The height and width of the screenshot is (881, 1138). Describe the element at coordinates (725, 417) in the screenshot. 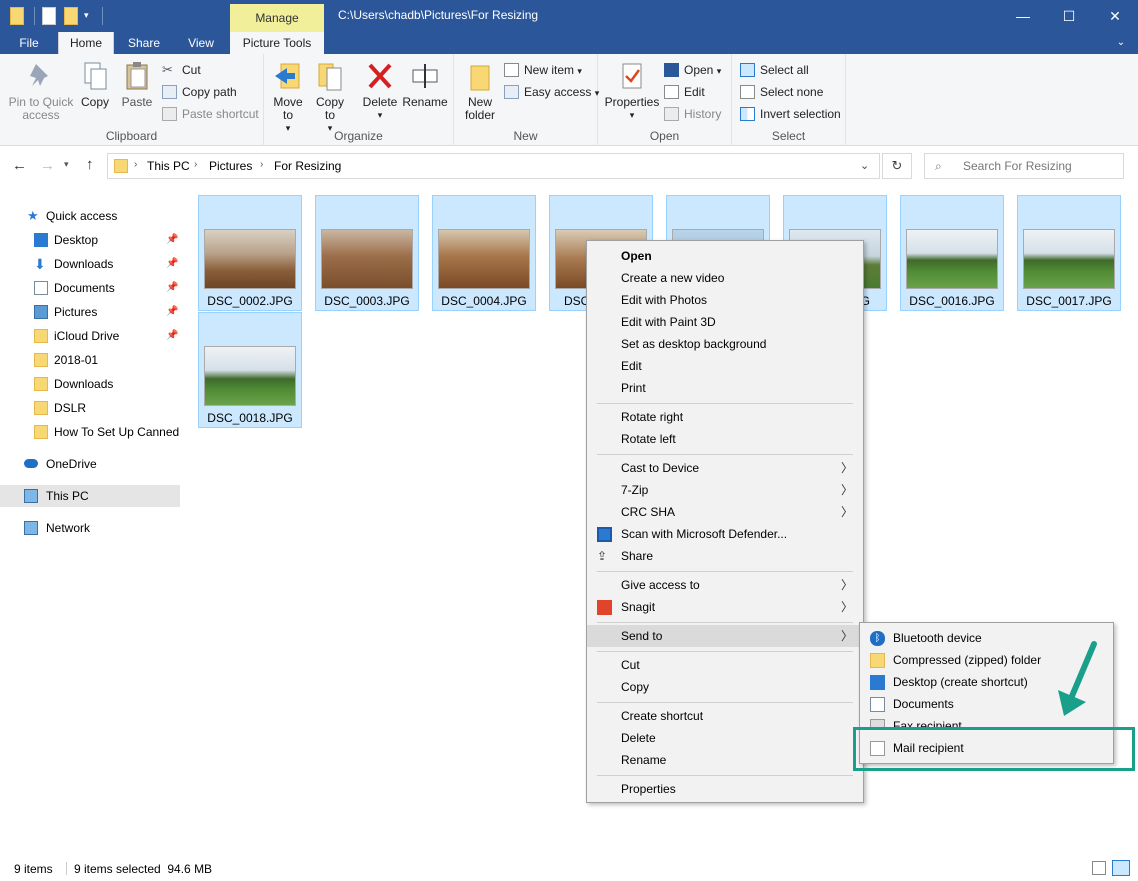

I see `menu-item-rotate-right: Rotate right` at that location.